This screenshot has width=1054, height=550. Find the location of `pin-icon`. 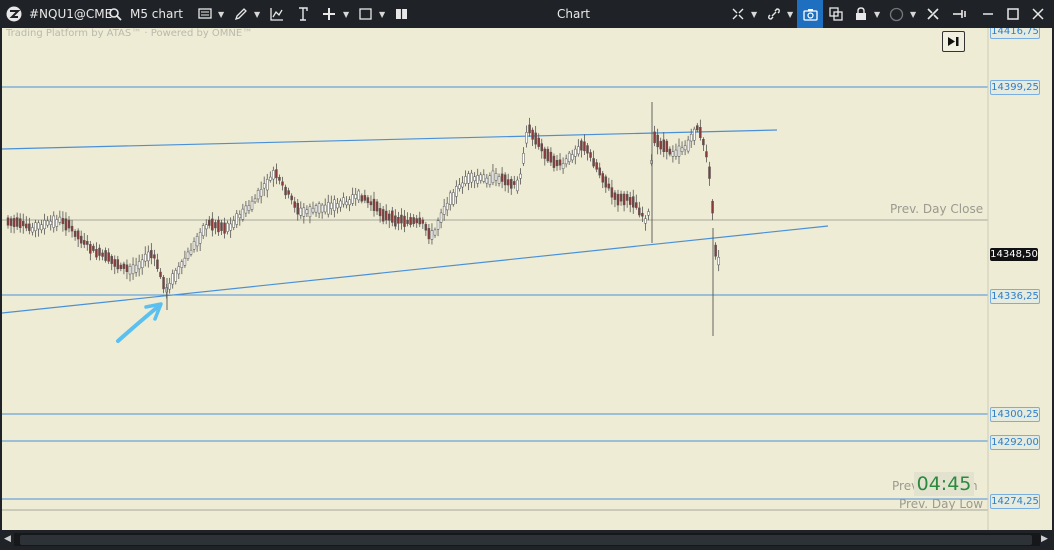

pin-icon is located at coordinates (959, 14).